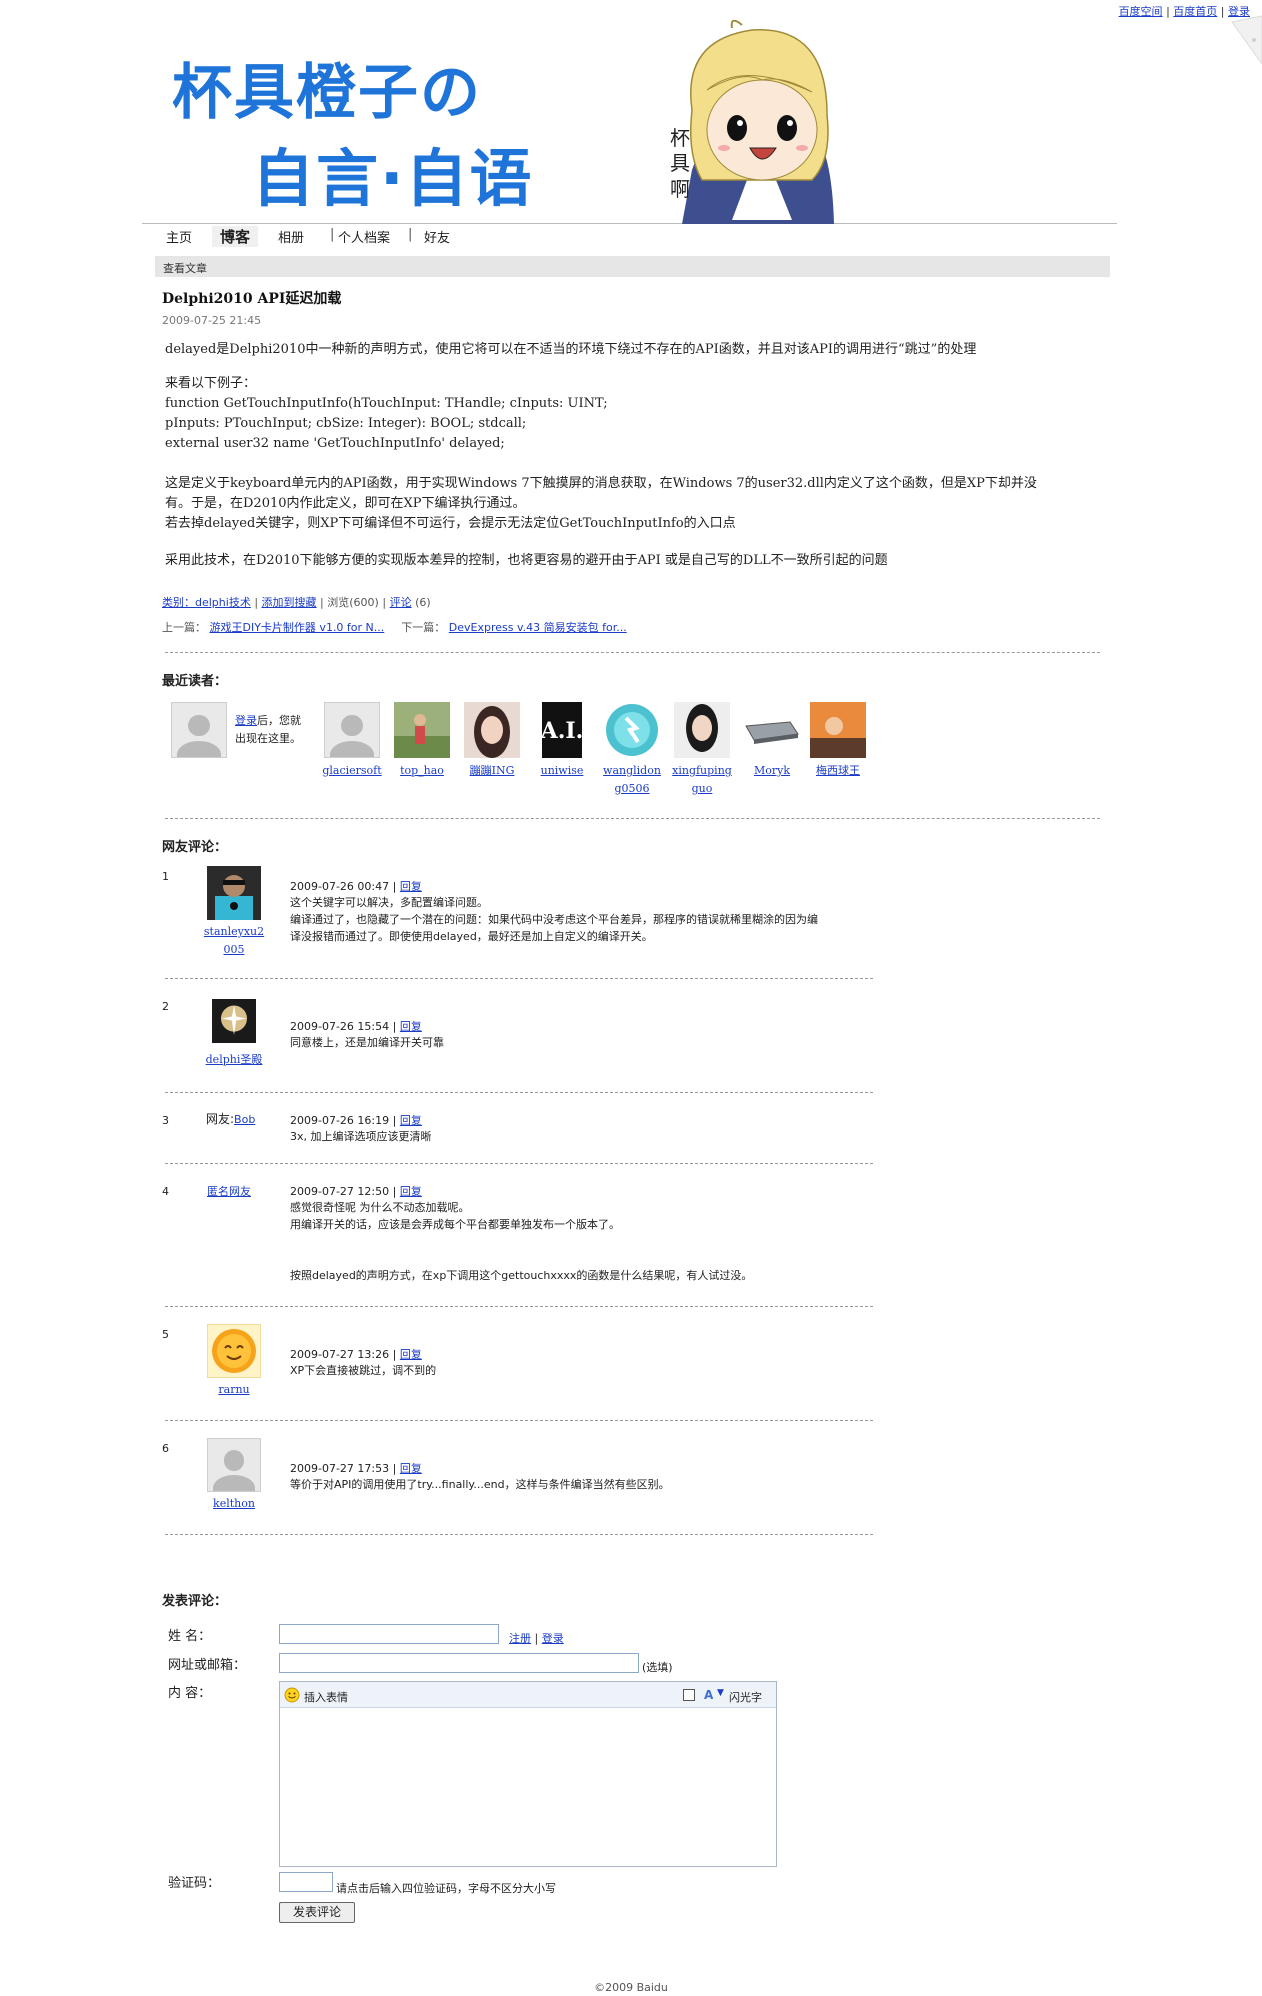 The image size is (1262, 1996). Describe the element at coordinates (772, 771) in the screenshot. I see `reader-name: Moryk` at that location.